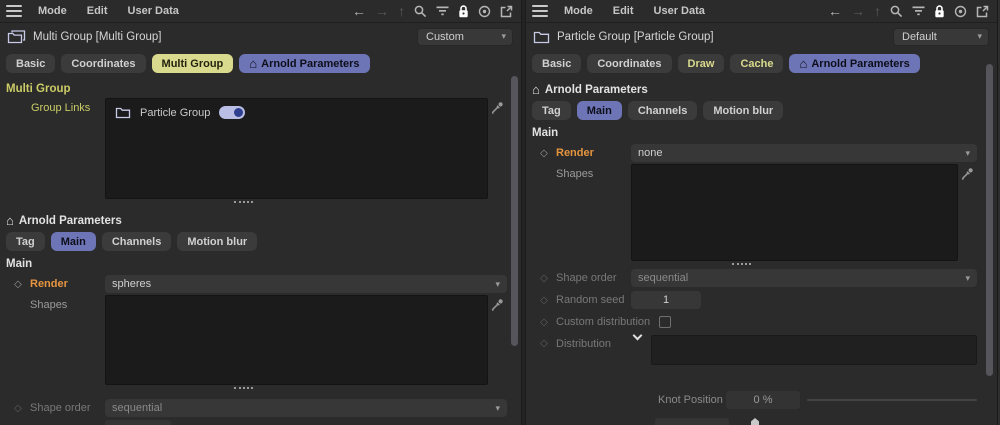 The image size is (1000, 425). What do you see at coordinates (666, 300) in the screenshot?
I see `random-seed-input: 1` at bounding box center [666, 300].